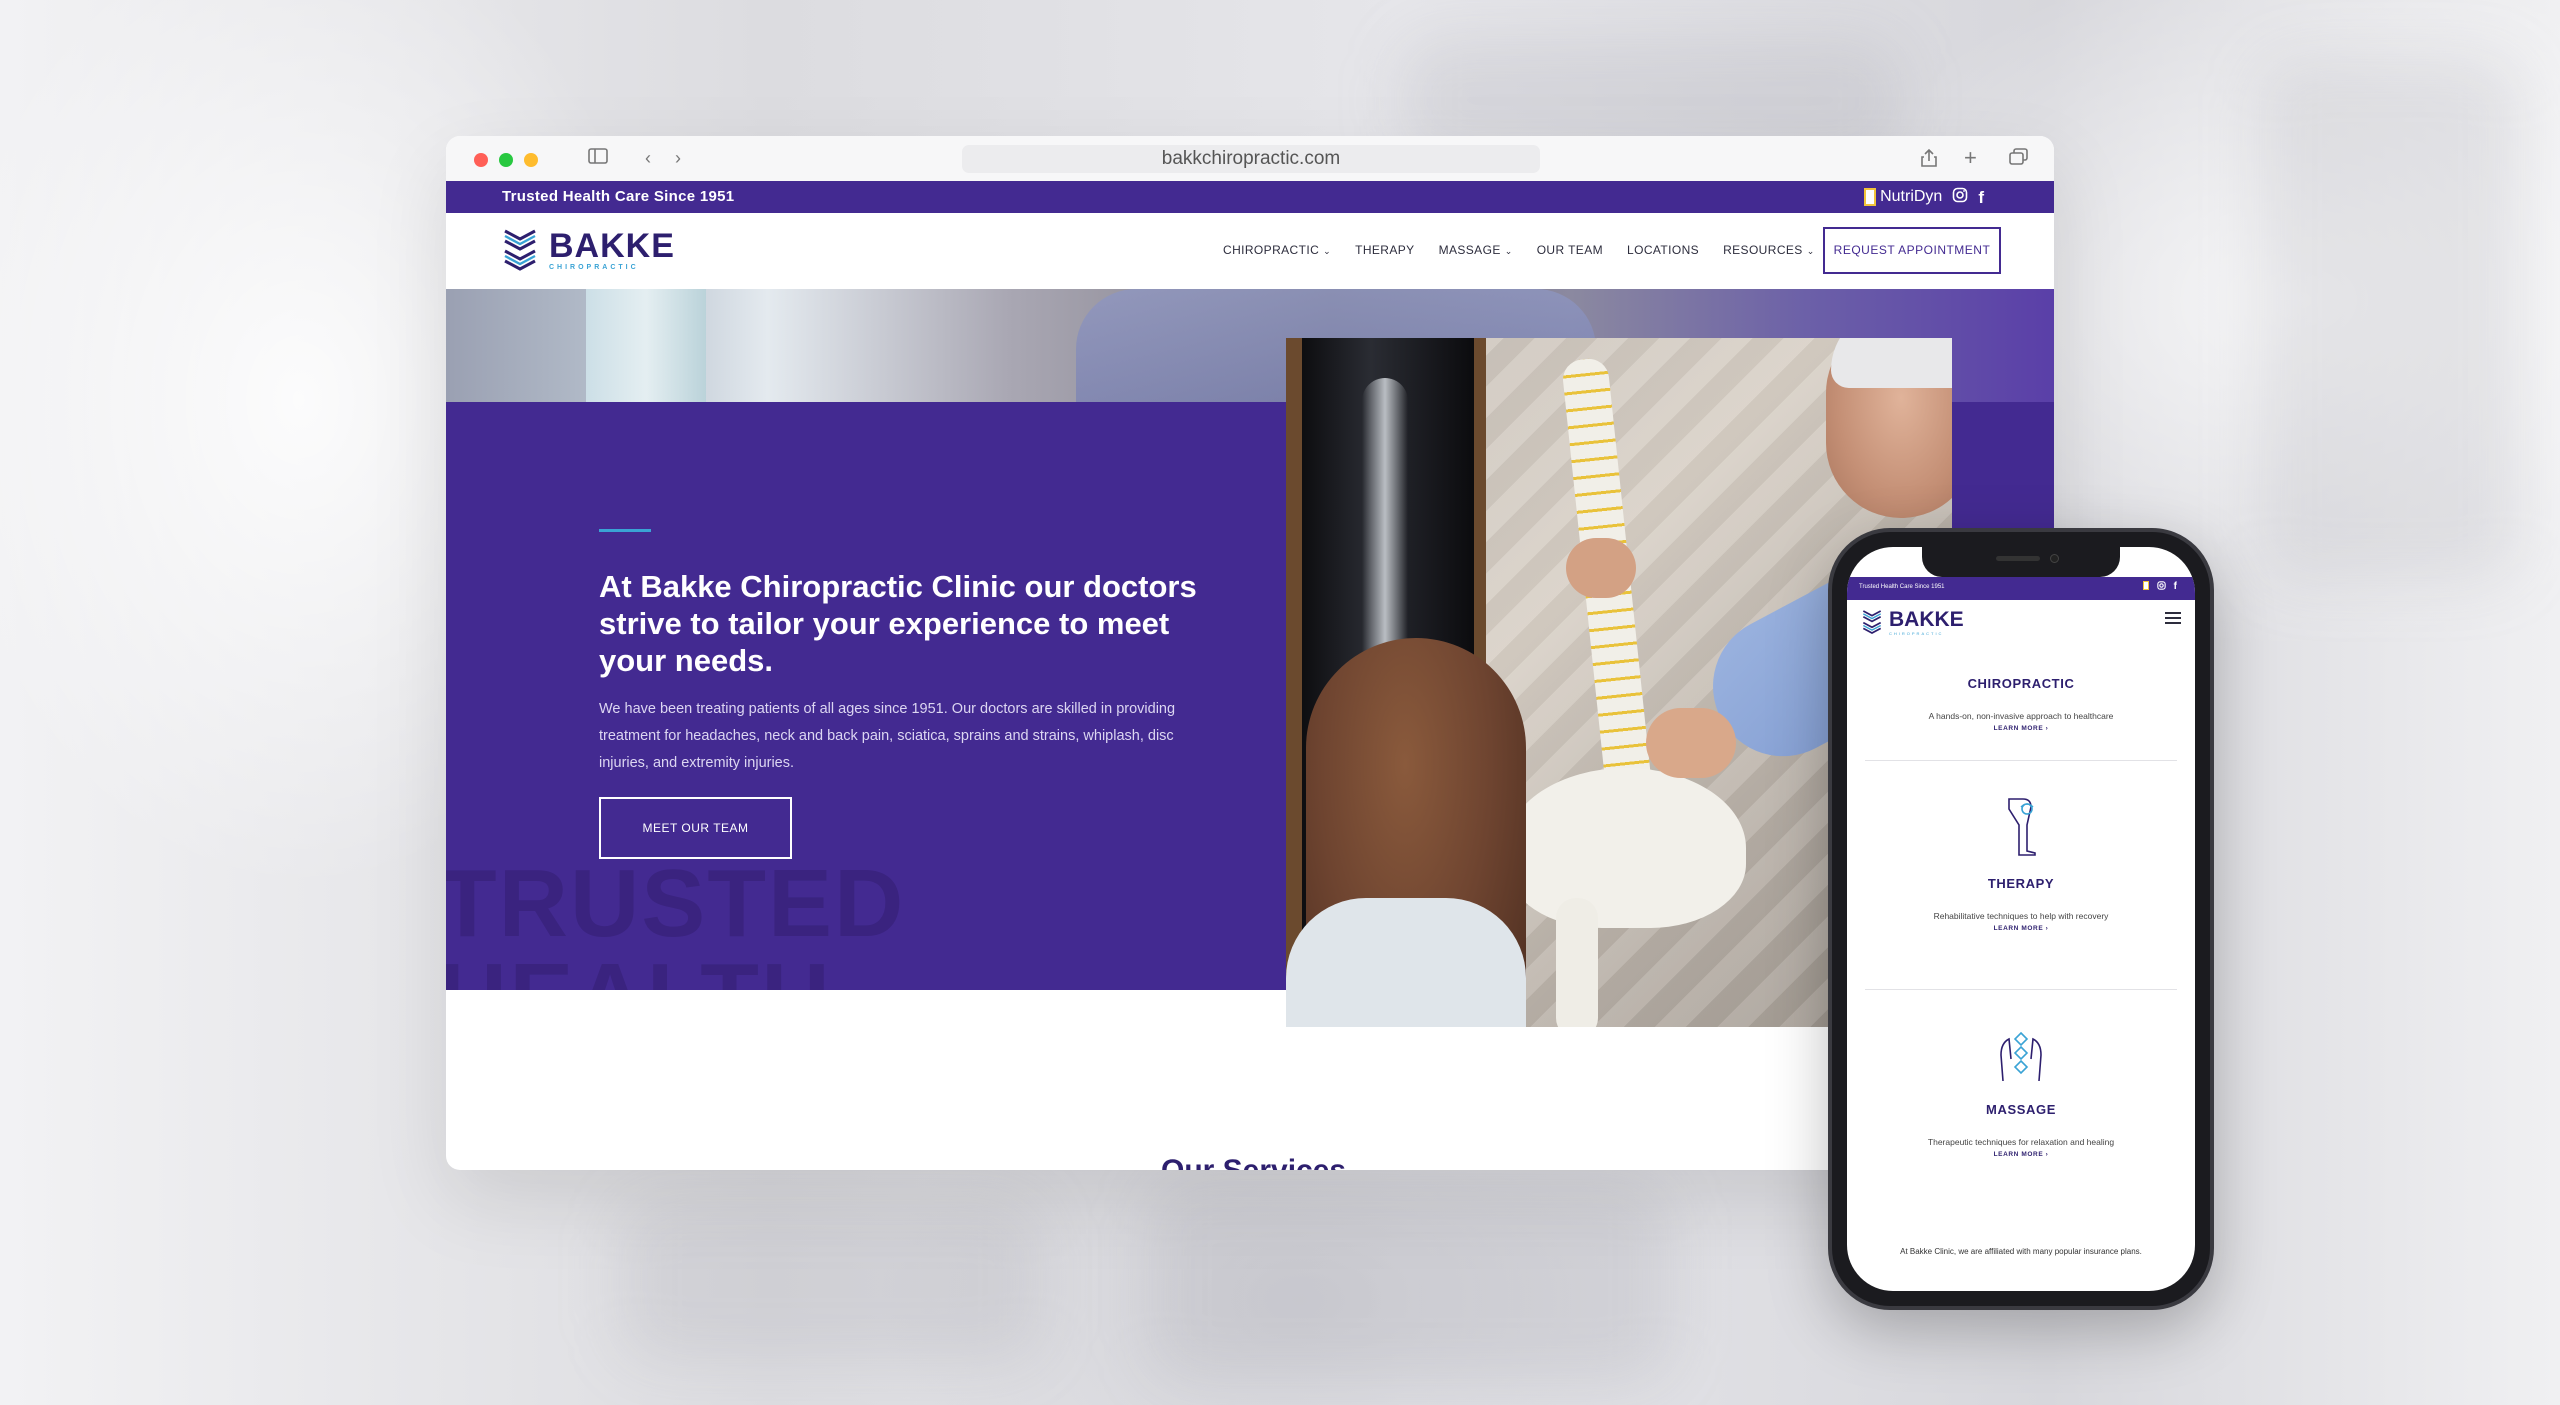  What do you see at coordinates (1253, 1162) in the screenshot?
I see `services-heading: Our Services` at bounding box center [1253, 1162].